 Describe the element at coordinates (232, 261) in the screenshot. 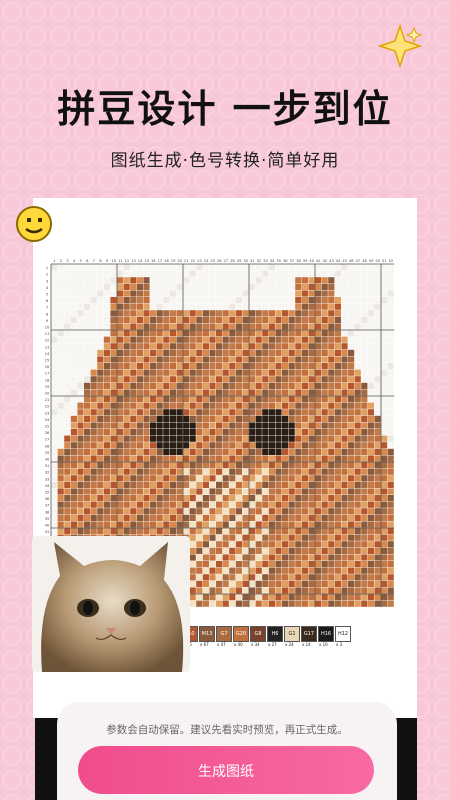

I see `column-number: 28` at that location.